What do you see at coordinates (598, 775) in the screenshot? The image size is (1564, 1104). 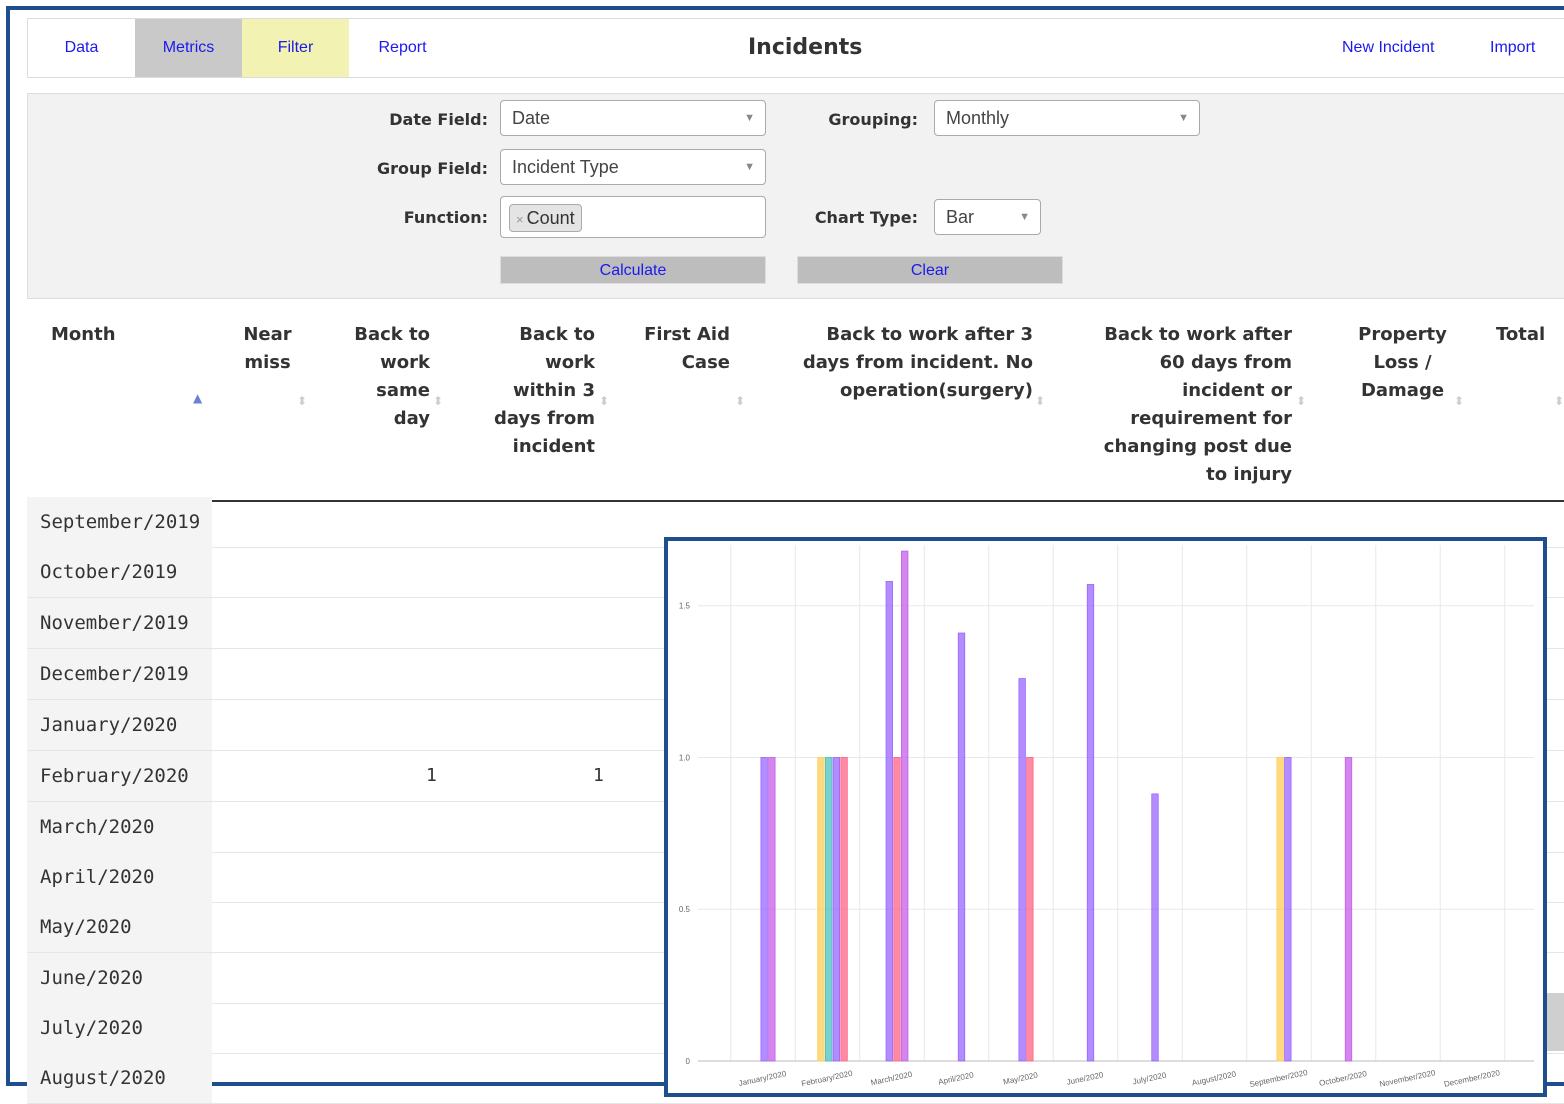 I see `within-3-days-cell: 1` at bounding box center [598, 775].